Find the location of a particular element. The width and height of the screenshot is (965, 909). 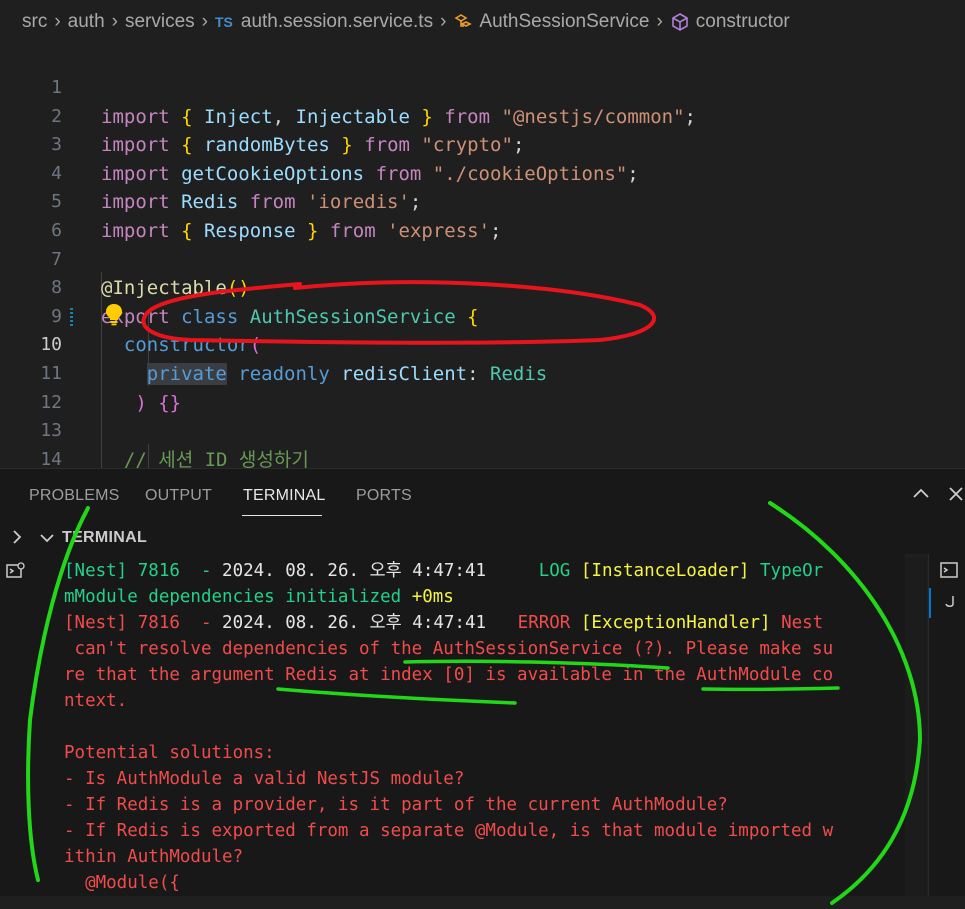

code-line: 13 // 세션 ID 생성하기 is located at coordinates (174, 444).